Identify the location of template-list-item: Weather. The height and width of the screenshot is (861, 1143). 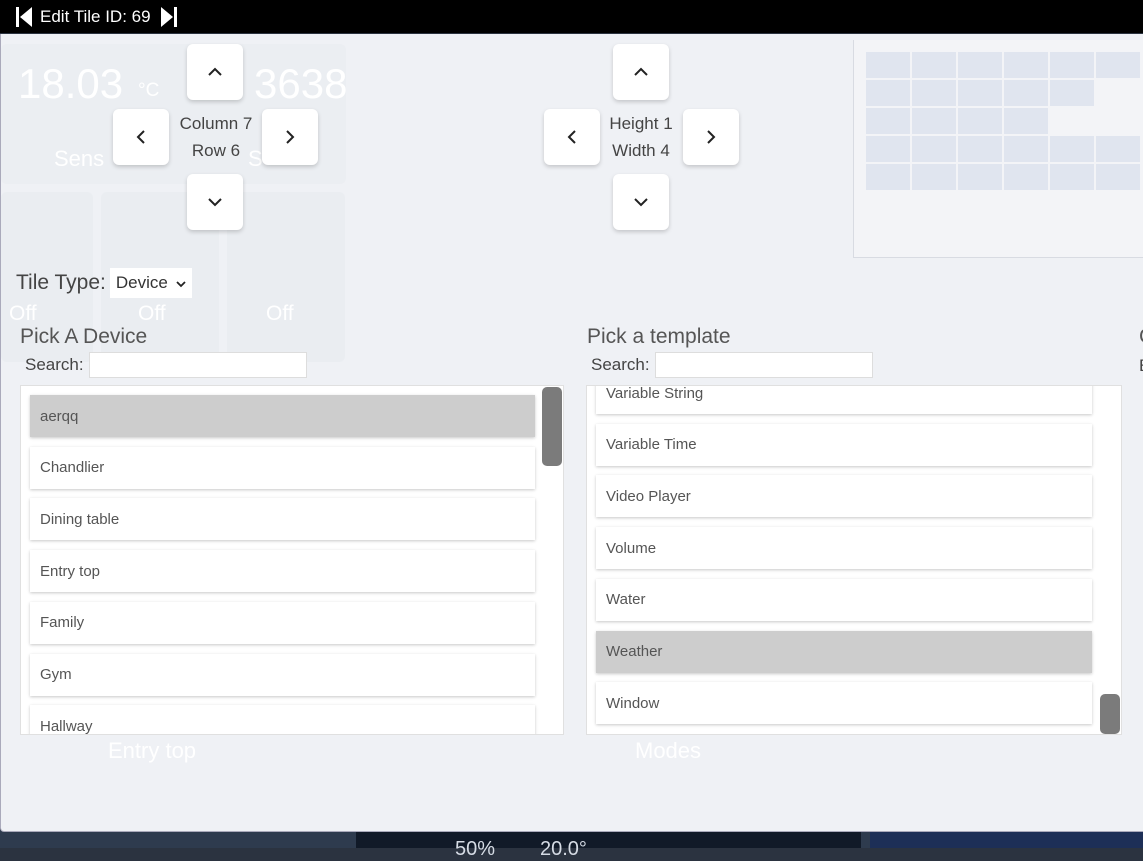
(844, 651).